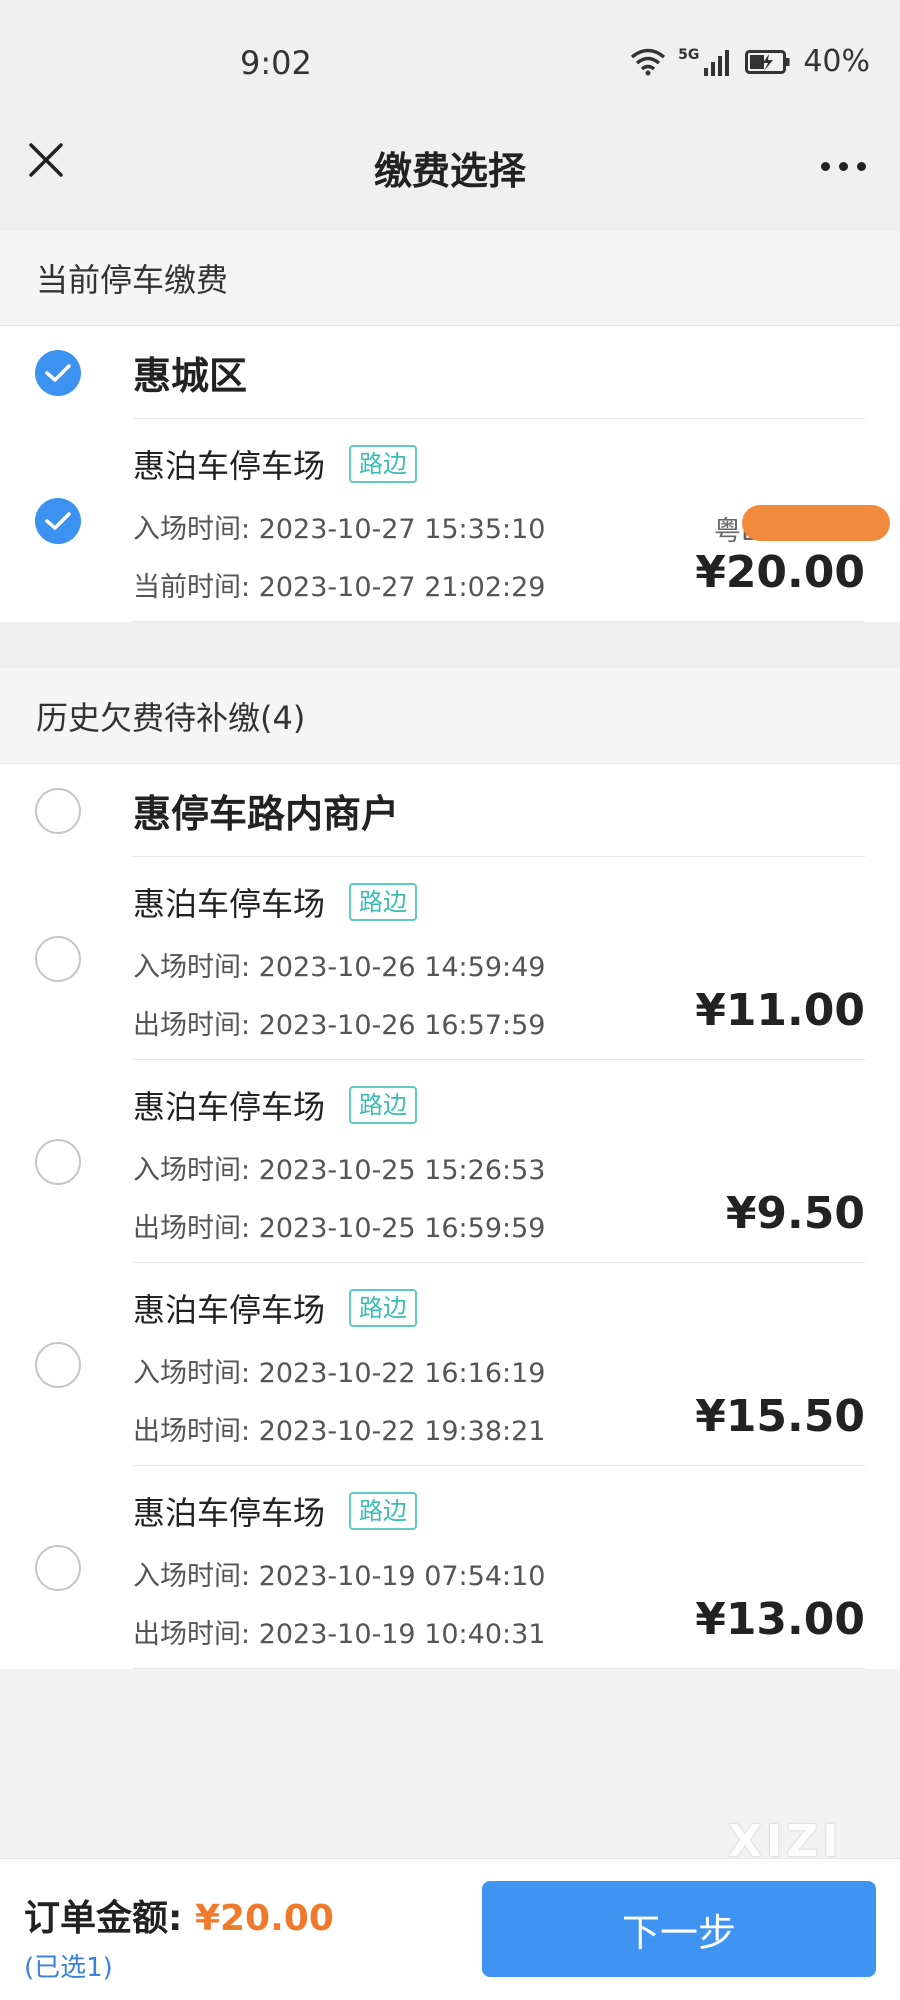 The height and width of the screenshot is (2000, 900). What do you see at coordinates (499, 1668) in the screenshot?
I see `divider` at bounding box center [499, 1668].